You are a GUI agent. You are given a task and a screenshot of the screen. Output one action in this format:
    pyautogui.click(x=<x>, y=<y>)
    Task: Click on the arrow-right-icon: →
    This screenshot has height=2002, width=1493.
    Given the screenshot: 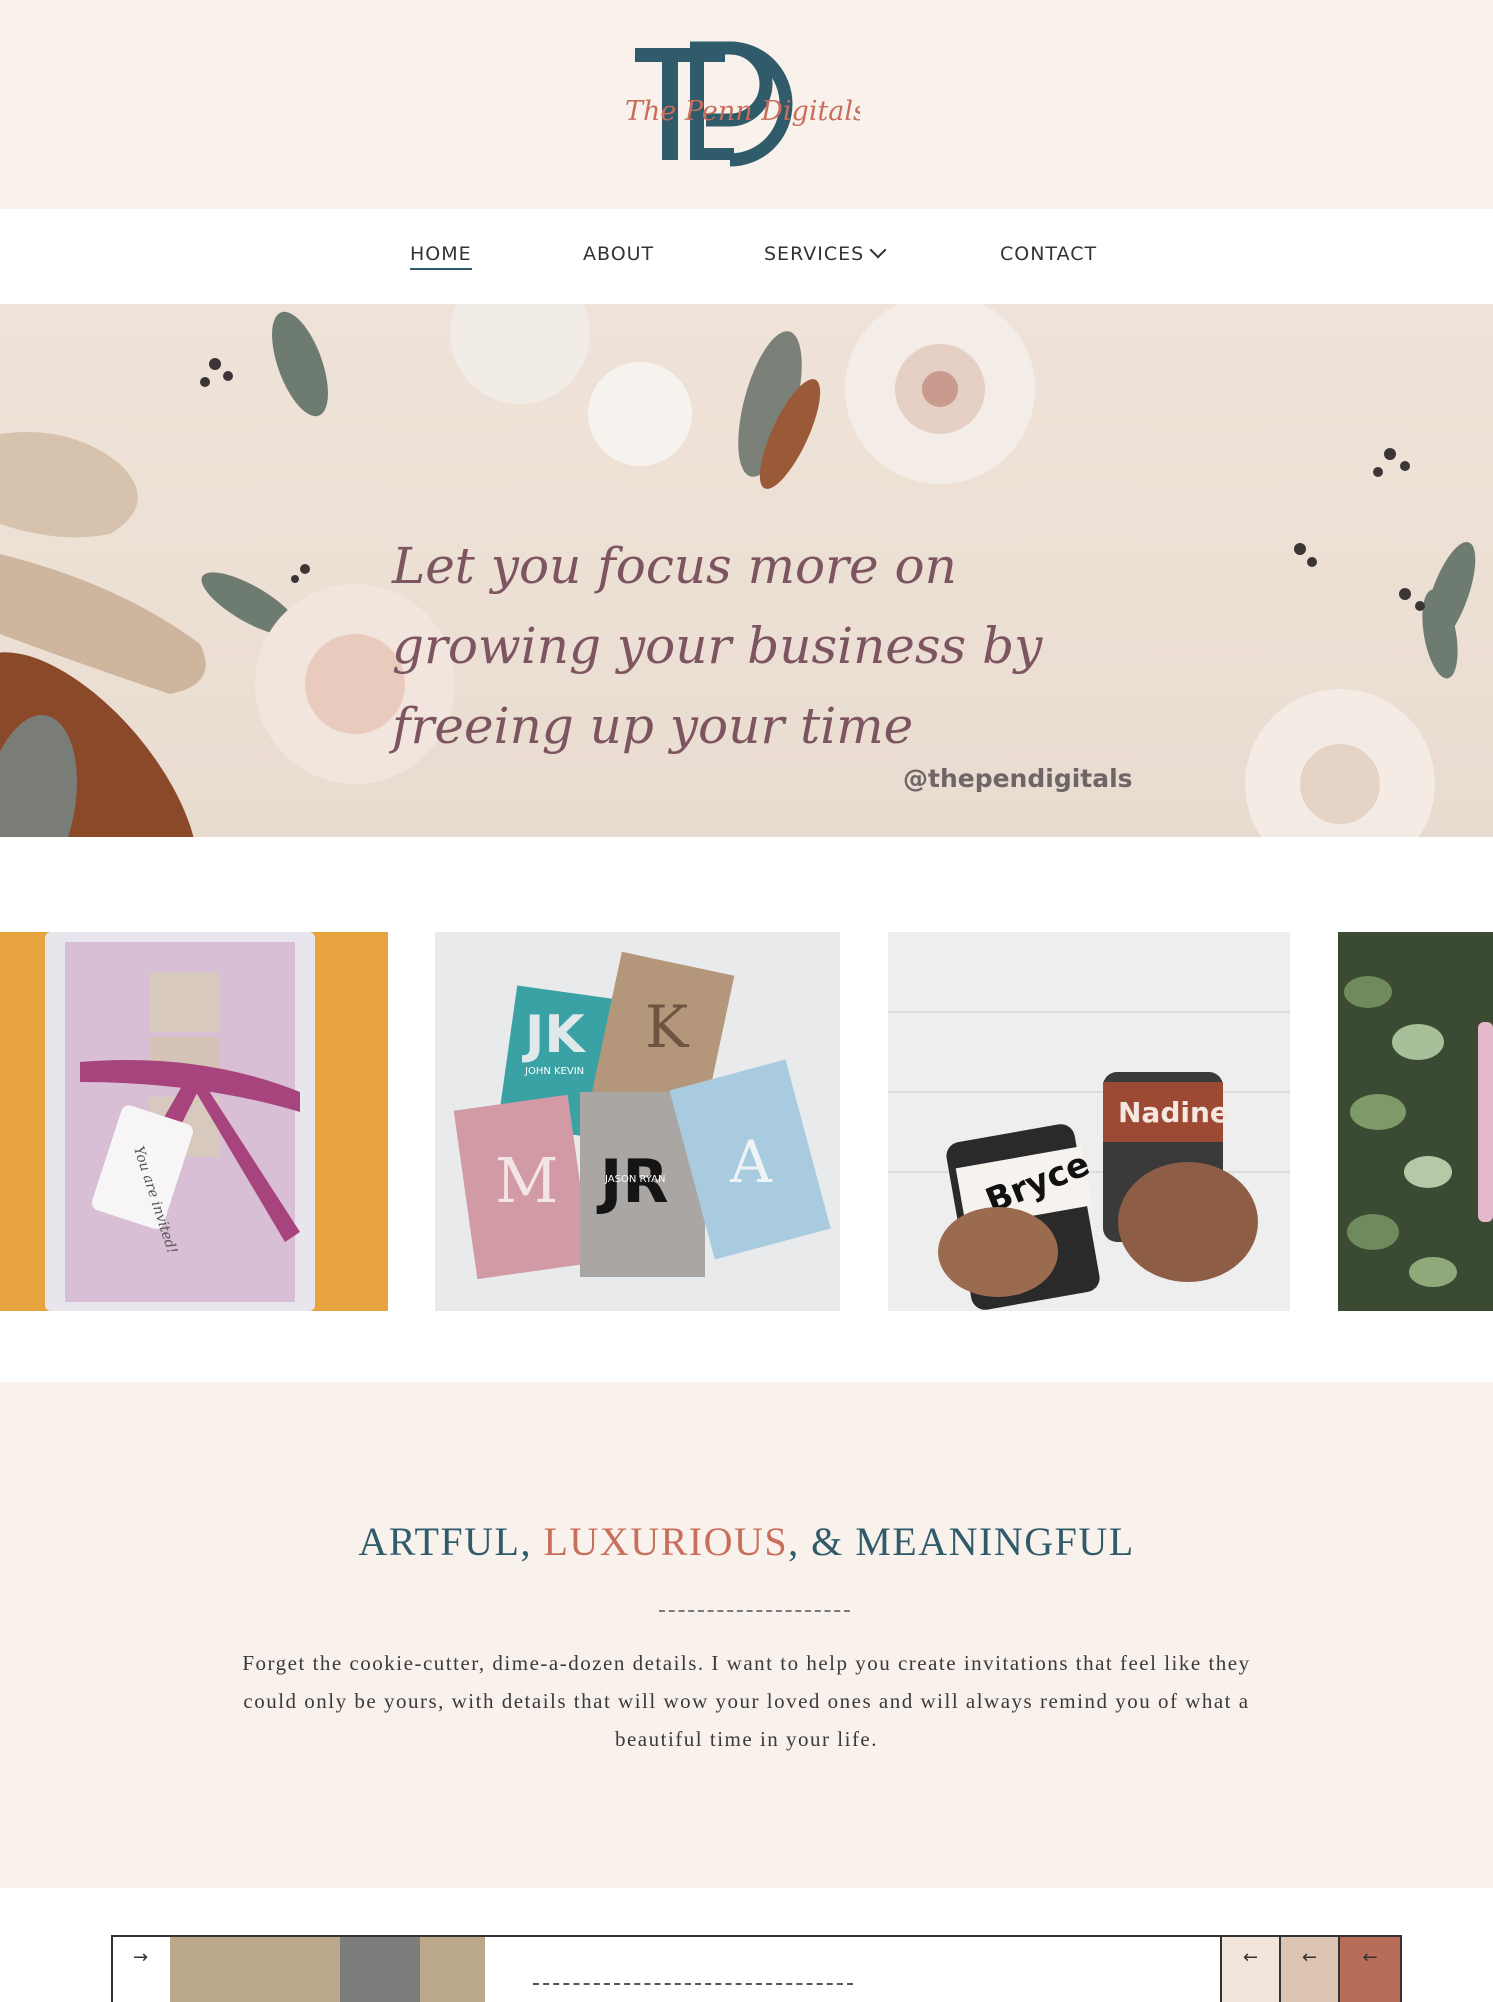 What is the action you would take?
    pyautogui.click(x=140, y=1957)
    